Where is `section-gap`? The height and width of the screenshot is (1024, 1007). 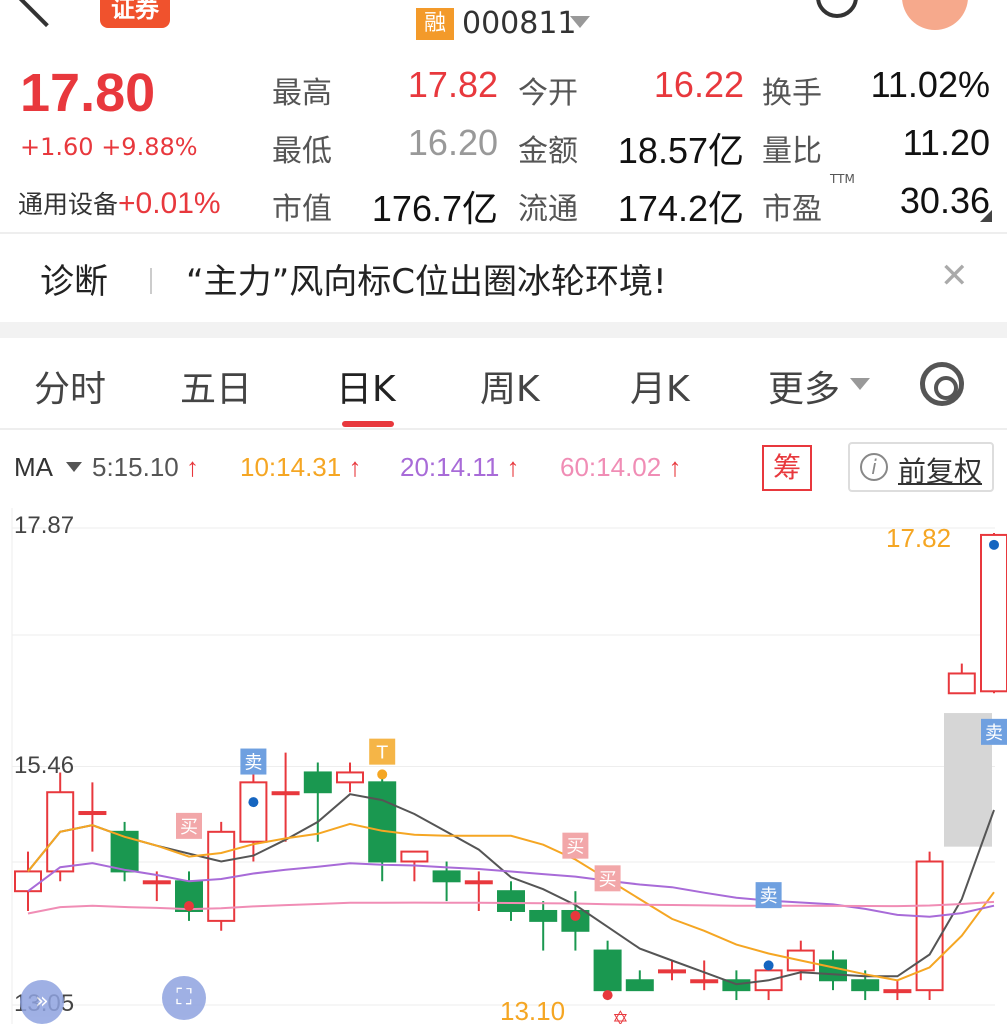
section-gap is located at coordinates (503, 330).